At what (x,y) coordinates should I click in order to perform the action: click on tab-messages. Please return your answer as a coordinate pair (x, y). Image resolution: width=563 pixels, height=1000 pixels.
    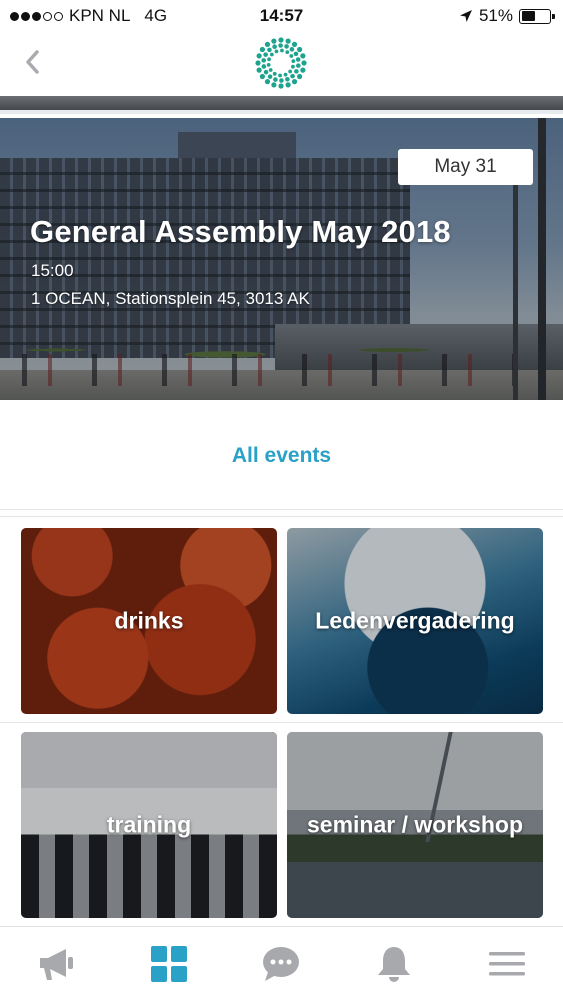
    Looking at the image, I should click on (281, 963).